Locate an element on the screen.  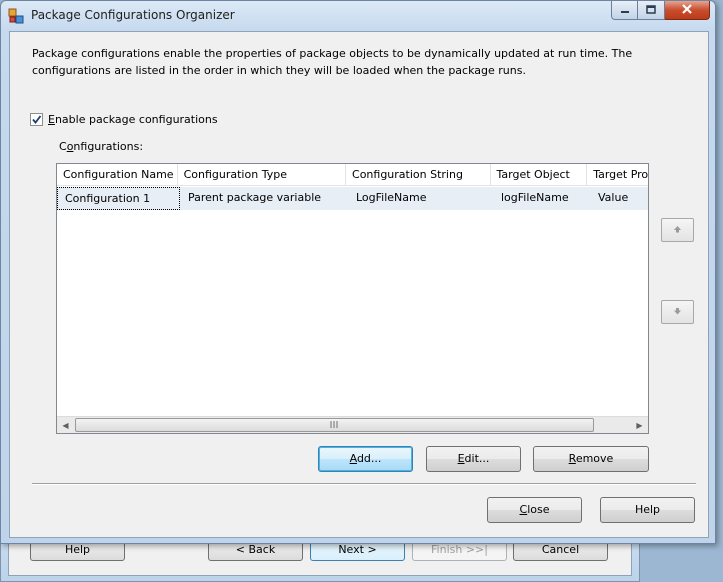
horizontal-scrollbar: ◀ ▶ is located at coordinates (352, 424).